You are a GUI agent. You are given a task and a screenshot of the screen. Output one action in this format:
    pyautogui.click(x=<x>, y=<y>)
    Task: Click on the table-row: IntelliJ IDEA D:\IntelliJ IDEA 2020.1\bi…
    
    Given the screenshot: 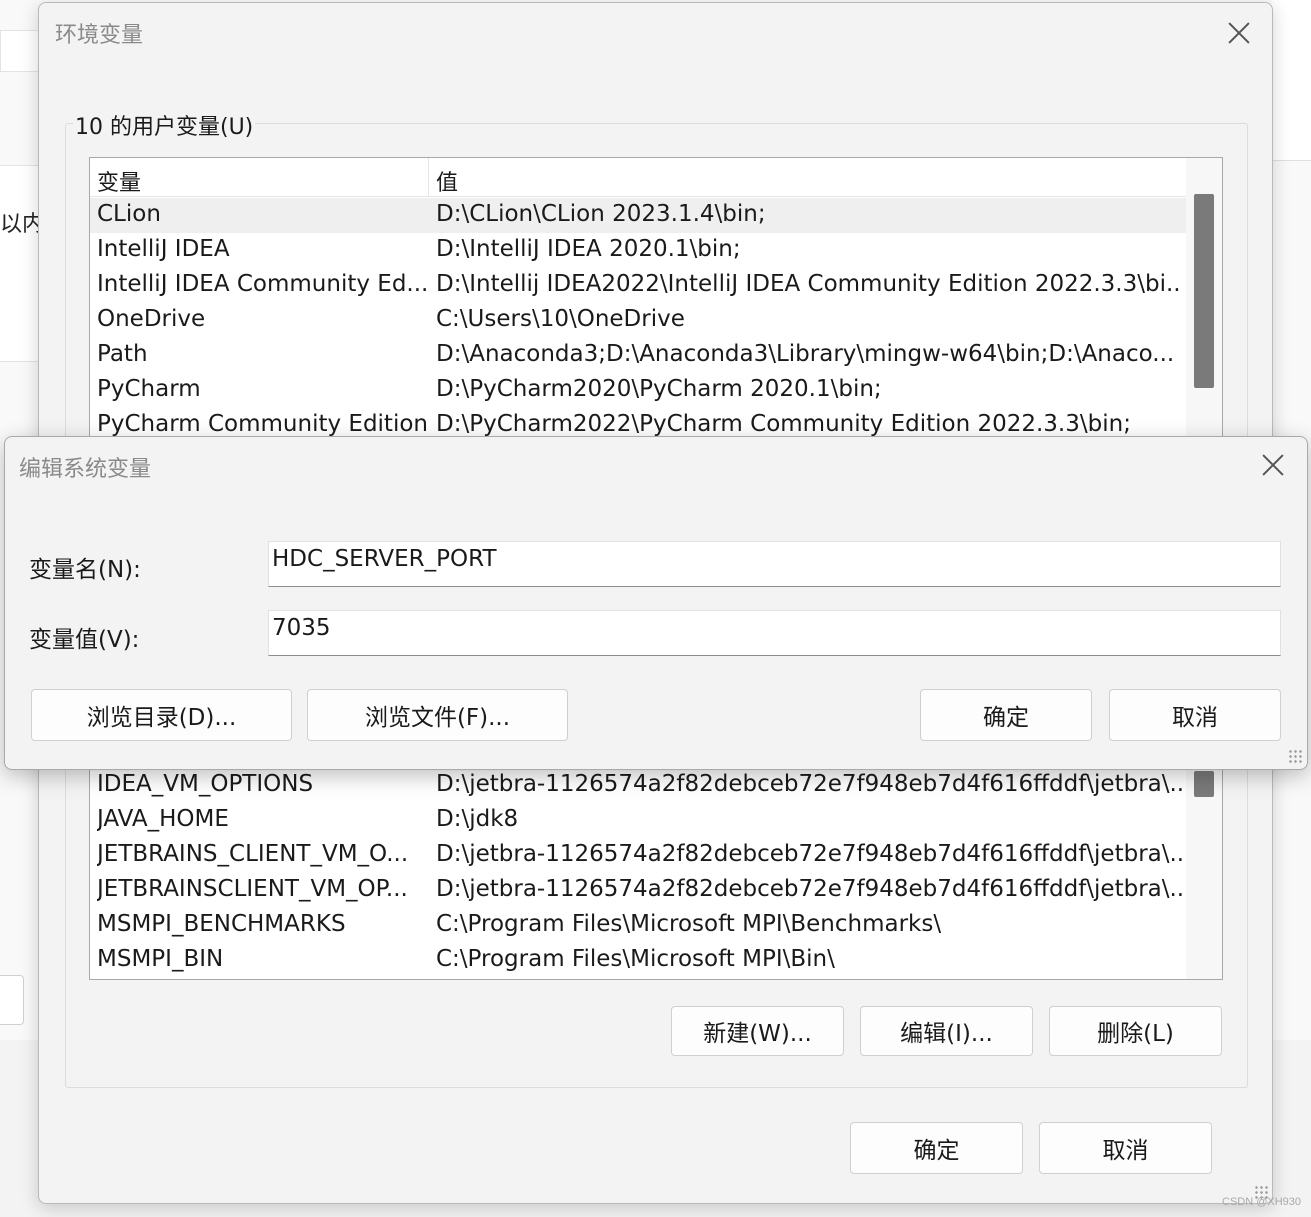 What is the action you would take?
    pyautogui.click(x=638, y=250)
    